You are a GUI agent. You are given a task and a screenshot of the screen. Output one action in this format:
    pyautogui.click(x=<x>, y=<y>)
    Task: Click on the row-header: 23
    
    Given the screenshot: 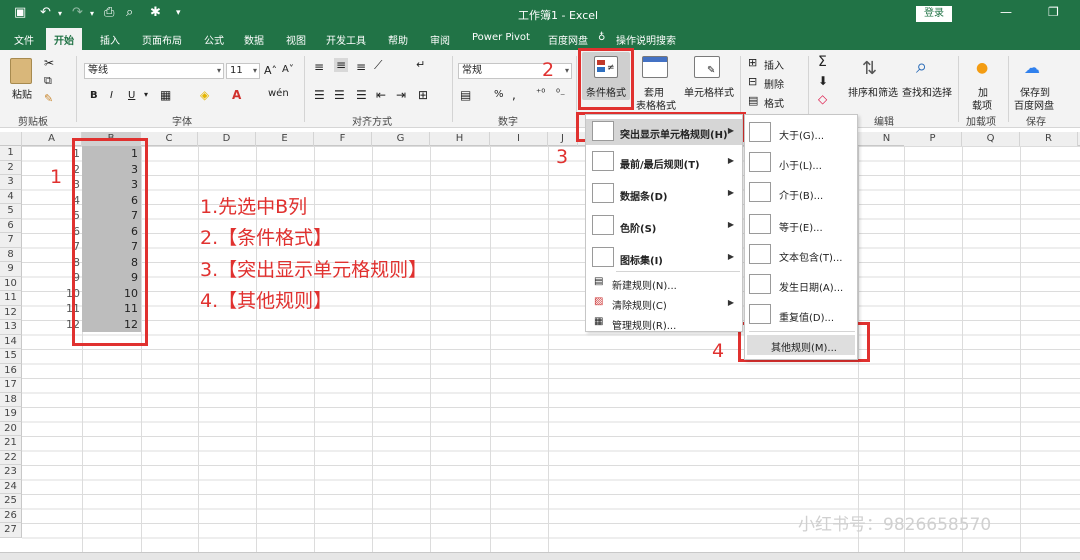 What is the action you would take?
    pyautogui.click(x=11, y=472)
    